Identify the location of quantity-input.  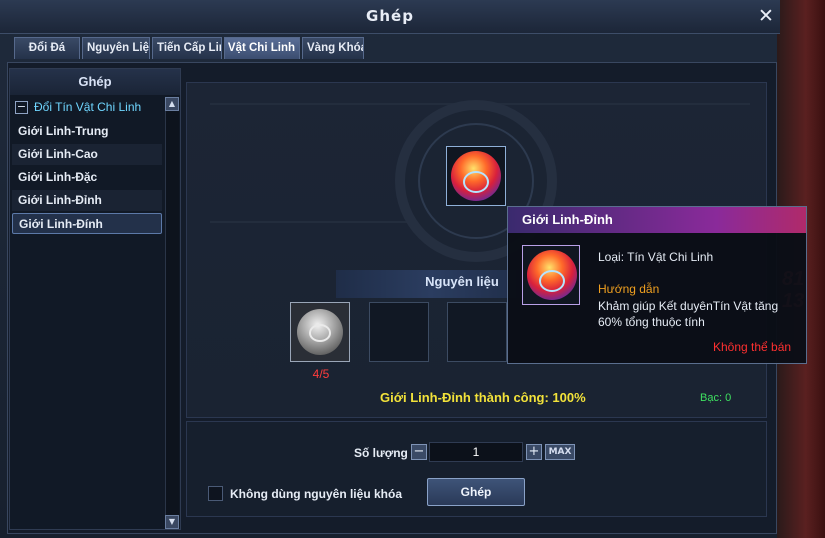
(476, 452).